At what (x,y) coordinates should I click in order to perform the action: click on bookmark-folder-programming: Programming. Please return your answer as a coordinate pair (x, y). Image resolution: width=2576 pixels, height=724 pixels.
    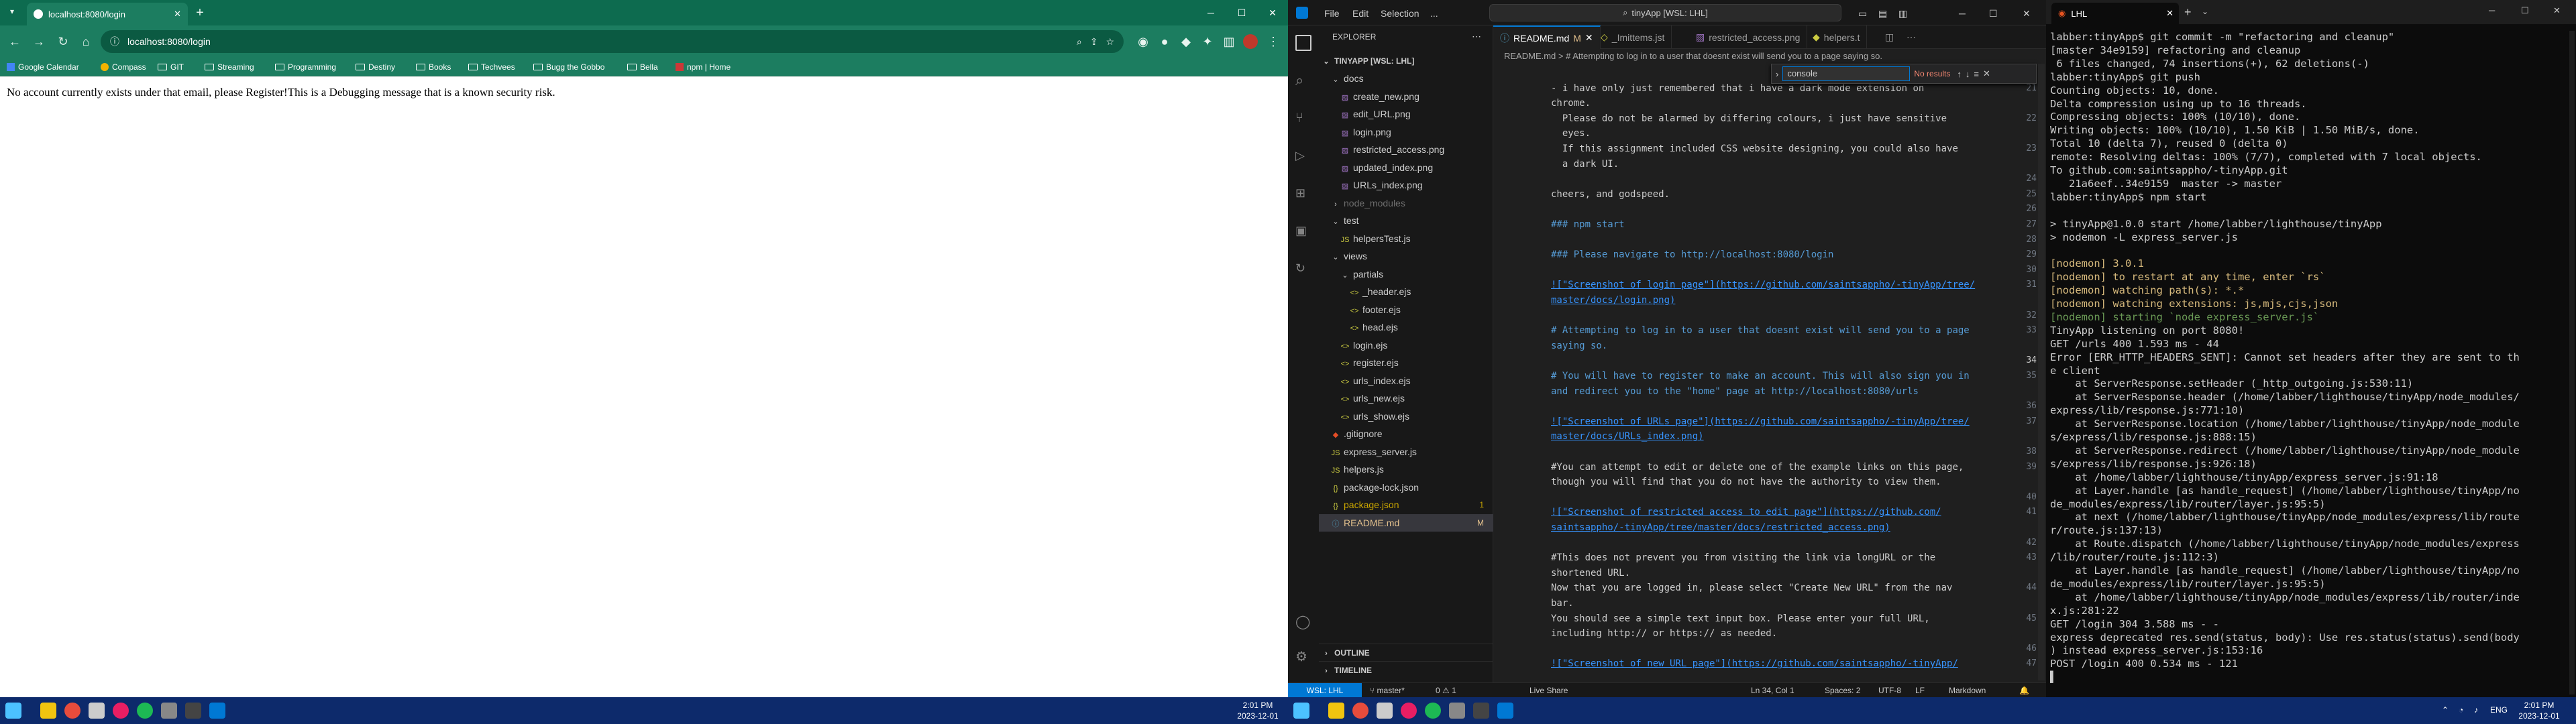
    Looking at the image, I should click on (305, 67).